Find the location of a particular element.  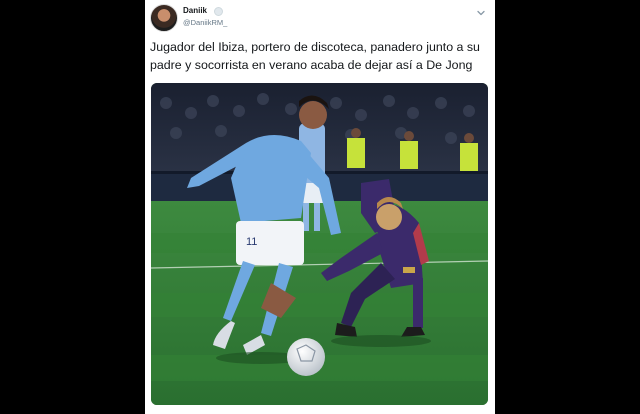

tweet-header: Daniik @DaniikRM_ is located at coordinates (320, 18).